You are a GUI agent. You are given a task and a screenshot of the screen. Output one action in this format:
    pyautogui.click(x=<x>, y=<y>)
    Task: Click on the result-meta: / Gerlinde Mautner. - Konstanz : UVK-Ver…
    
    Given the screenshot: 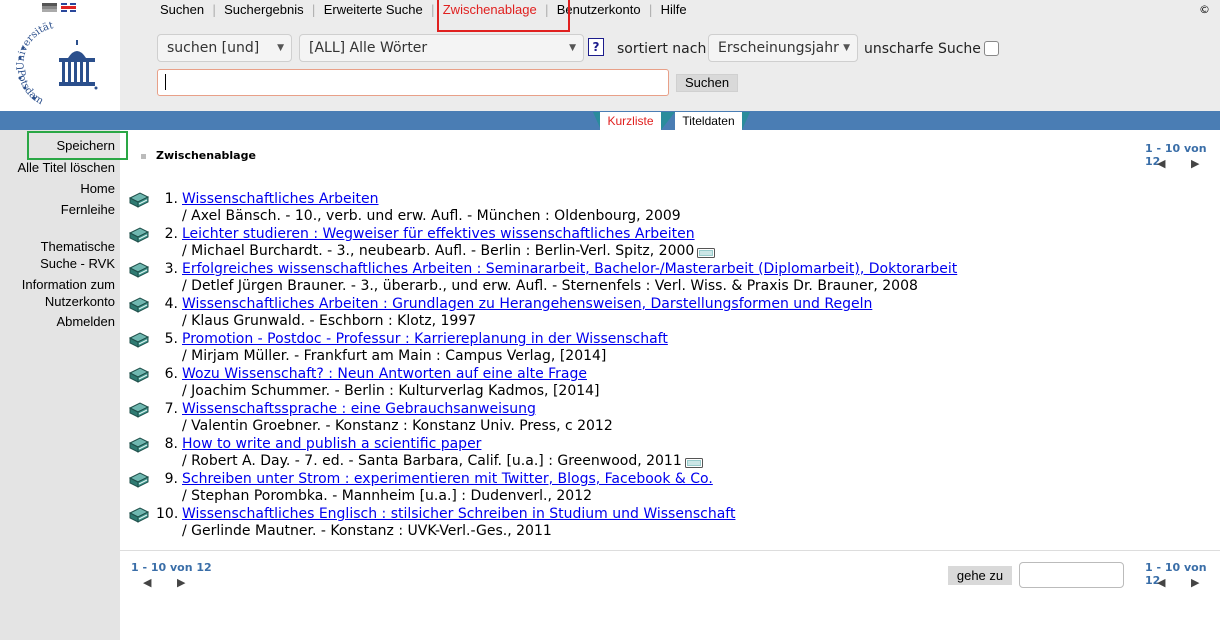 What is the action you would take?
    pyautogui.click(x=367, y=531)
    